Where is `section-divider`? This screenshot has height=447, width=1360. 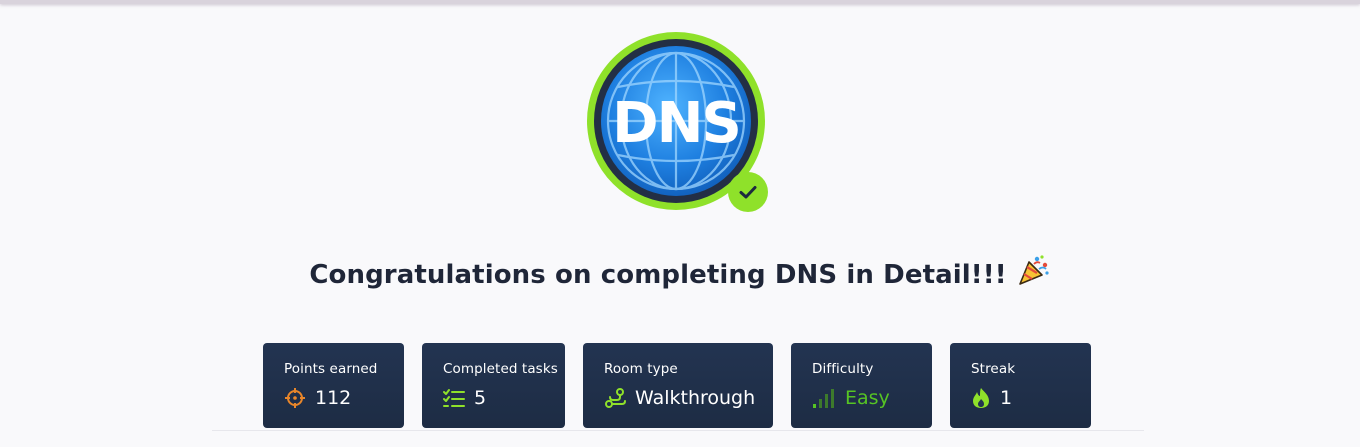
section-divider is located at coordinates (678, 430).